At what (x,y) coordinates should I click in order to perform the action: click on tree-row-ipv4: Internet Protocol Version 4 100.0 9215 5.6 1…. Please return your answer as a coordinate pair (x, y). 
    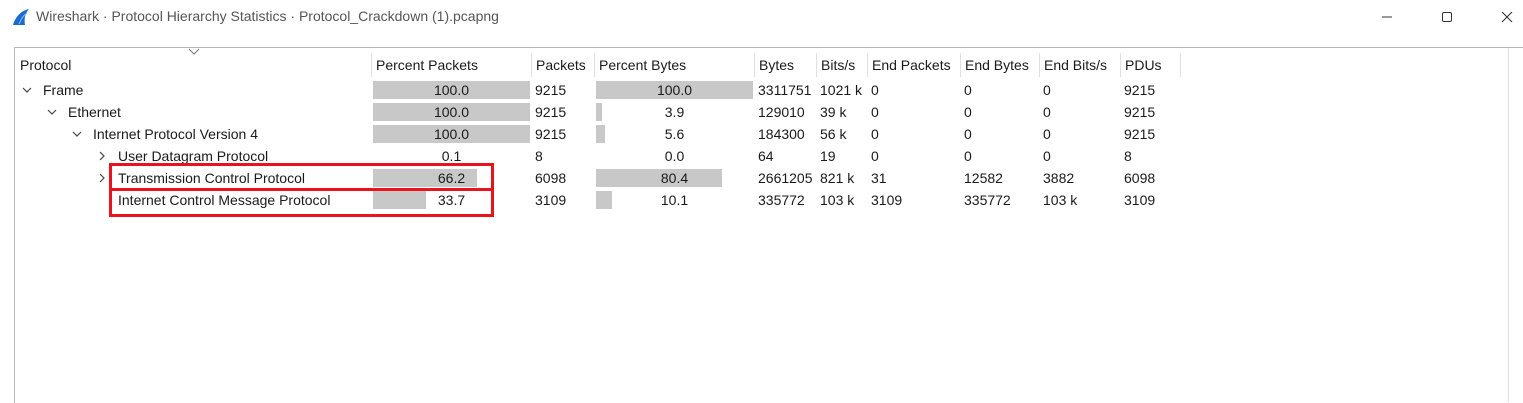
    Looking at the image, I should click on (762, 134).